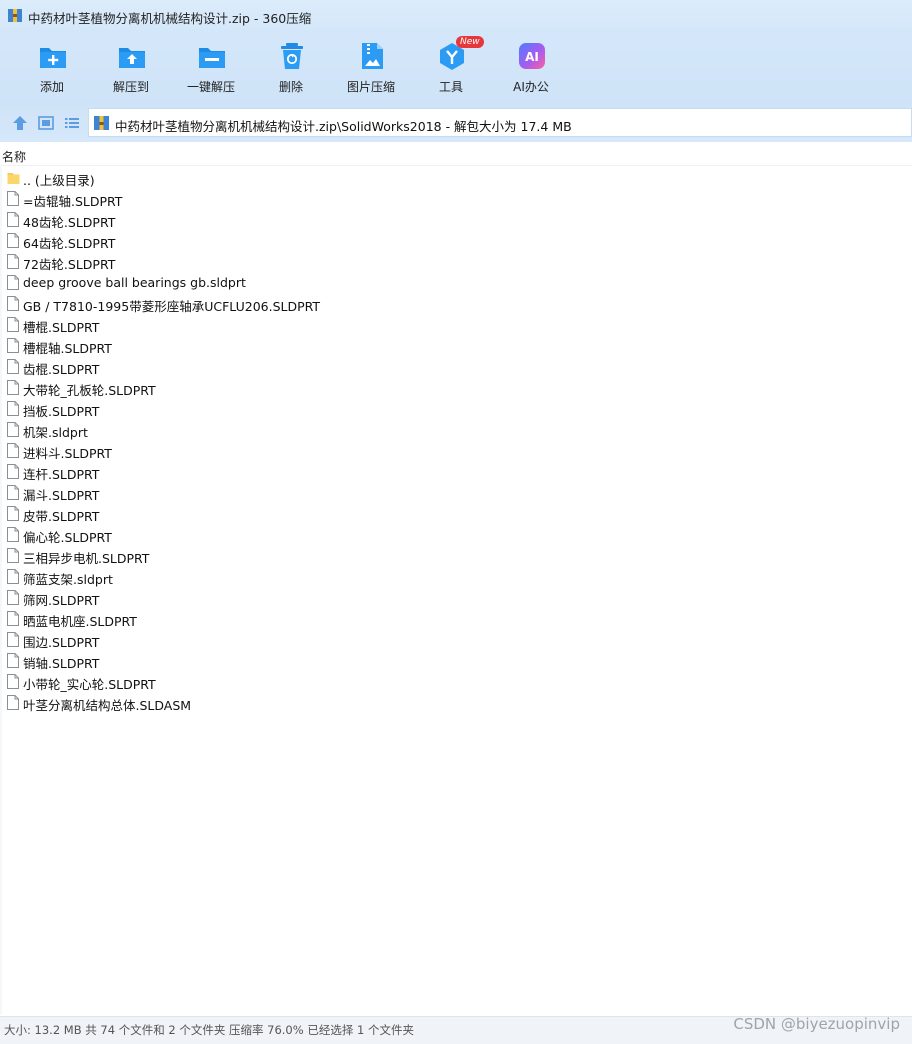 This screenshot has height=1044, width=912. Describe the element at coordinates (456, 240) in the screenshot. I see `file-row: 64齿轮.SLDPRT` at that location.